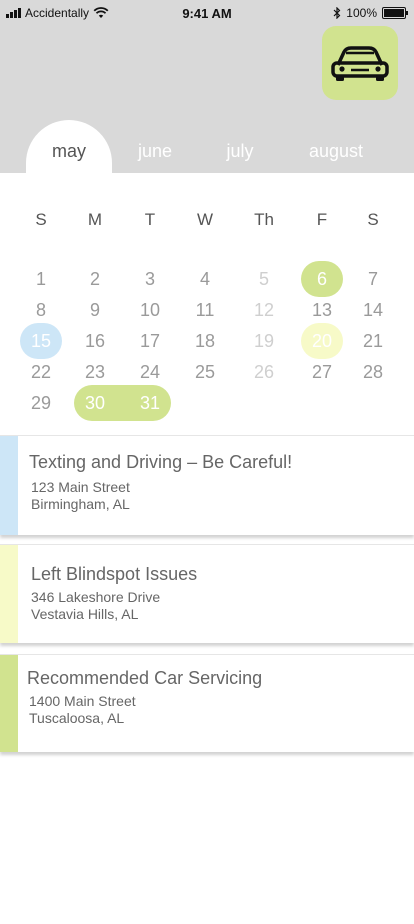  I want to click on calendar-day: 18, so click(205, 341).